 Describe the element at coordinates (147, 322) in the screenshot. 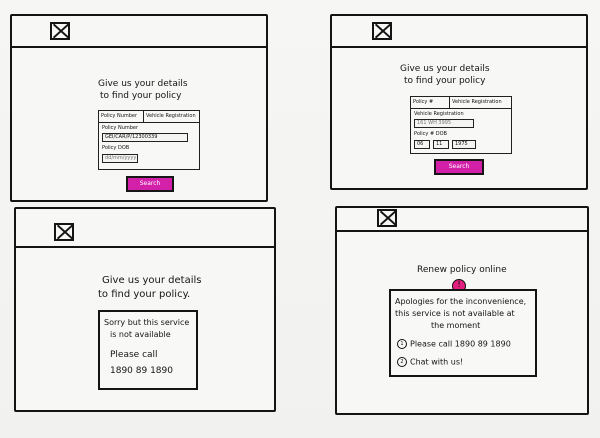

I see `error-message-line1: Sorry but this service` at that location.